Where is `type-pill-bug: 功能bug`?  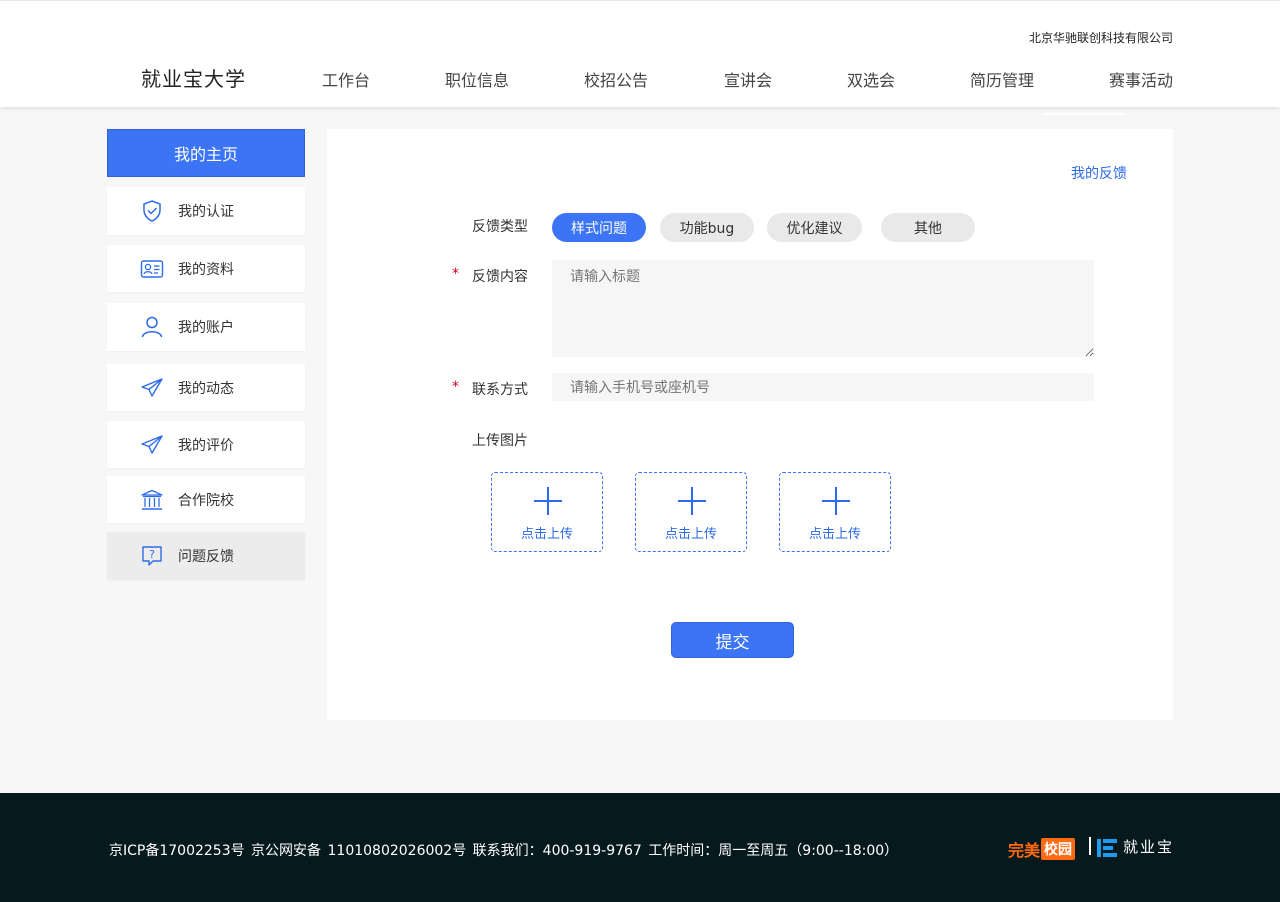
type-pill-bug: 功能bug is located at coordinates (707, 227).